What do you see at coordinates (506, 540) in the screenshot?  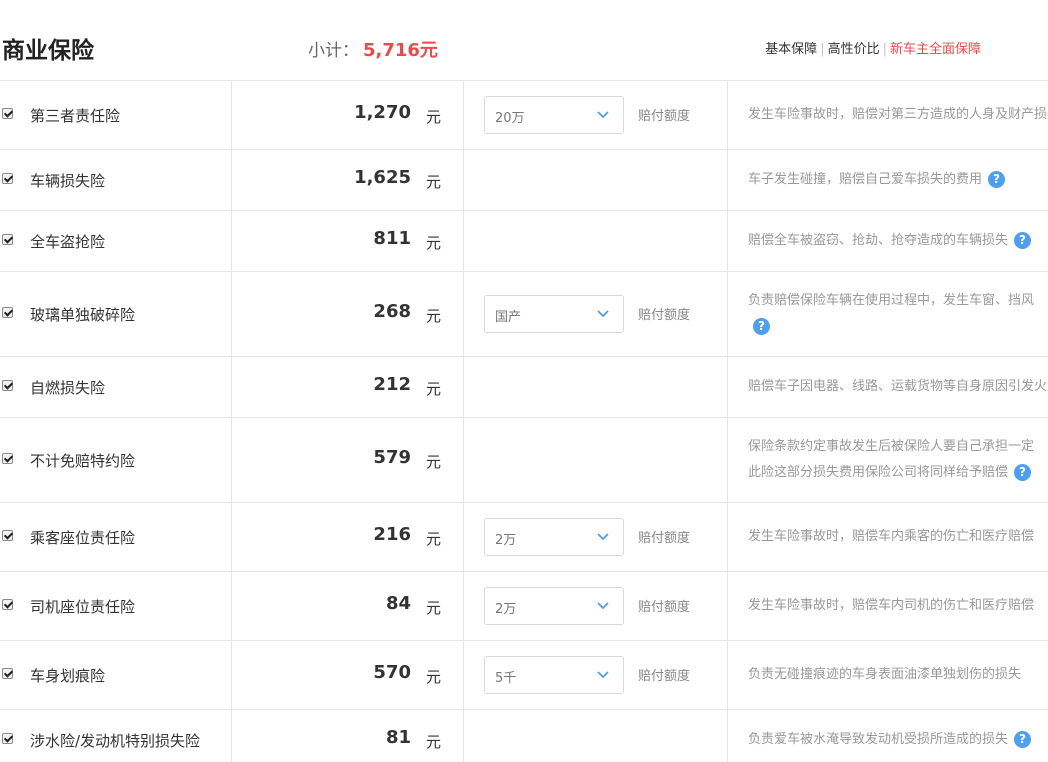 I see `select-value: 2万` at bounding box center [506, 540].